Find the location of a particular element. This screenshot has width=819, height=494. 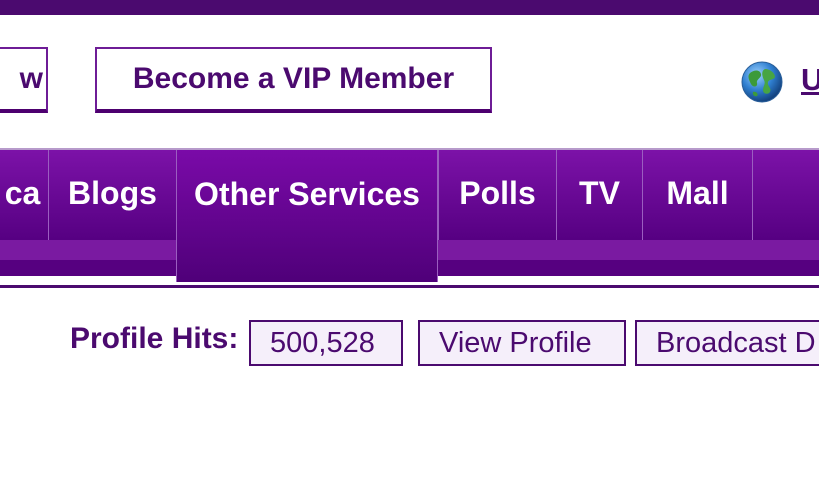

broadcast-label: Broadcast D is located at coordinates (736, 343).